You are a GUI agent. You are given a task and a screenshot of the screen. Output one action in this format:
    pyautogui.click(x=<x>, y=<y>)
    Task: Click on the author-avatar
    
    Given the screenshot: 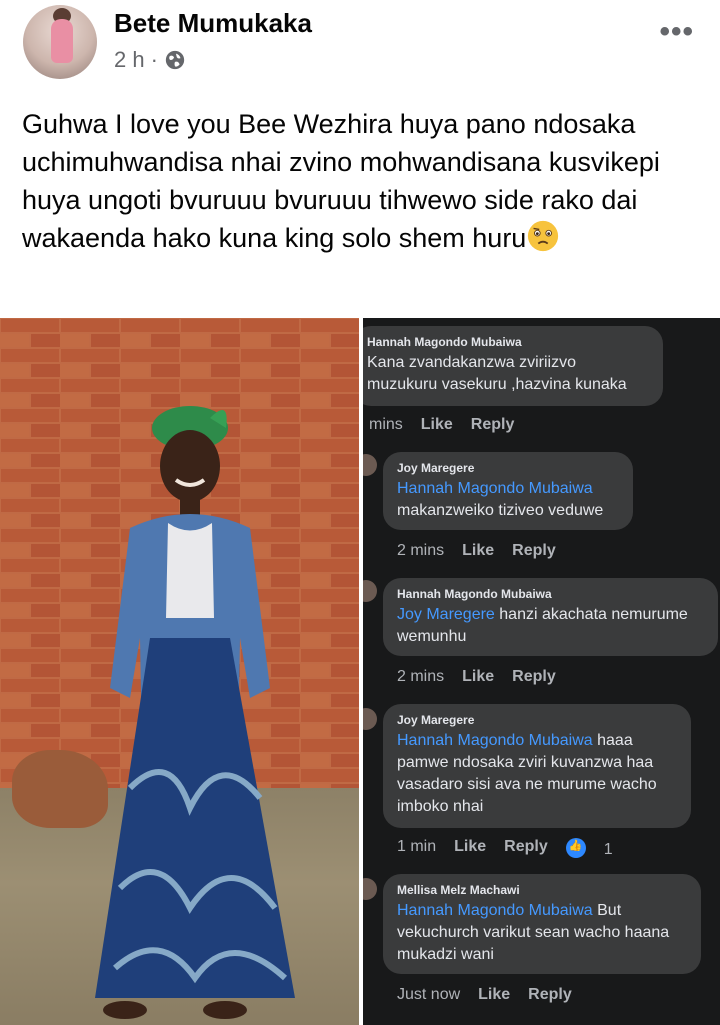 What is the action you would take?
    pyautogui.click(x=60, y=42)
    